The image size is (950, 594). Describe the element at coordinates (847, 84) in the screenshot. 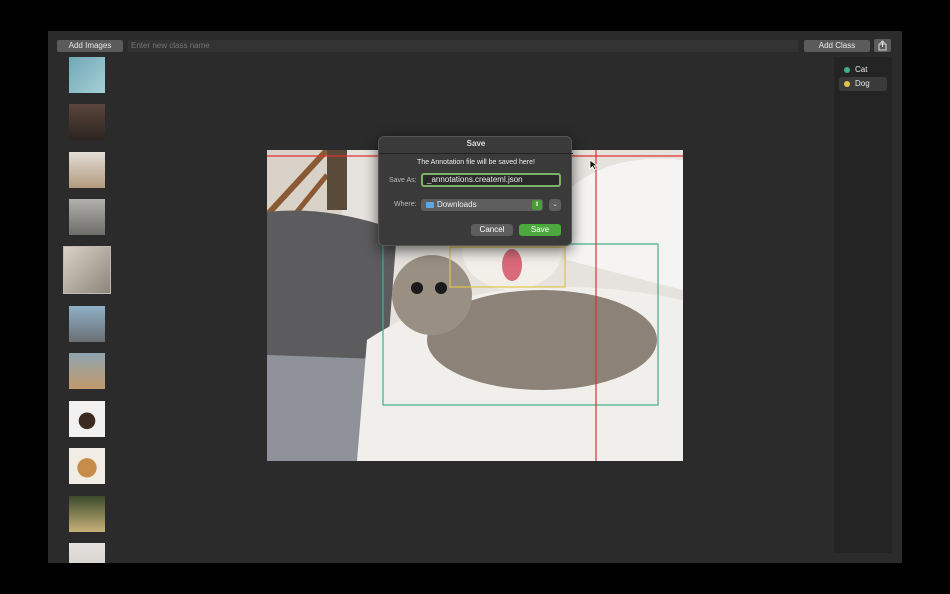

I see `dog-color-dot` at that location.